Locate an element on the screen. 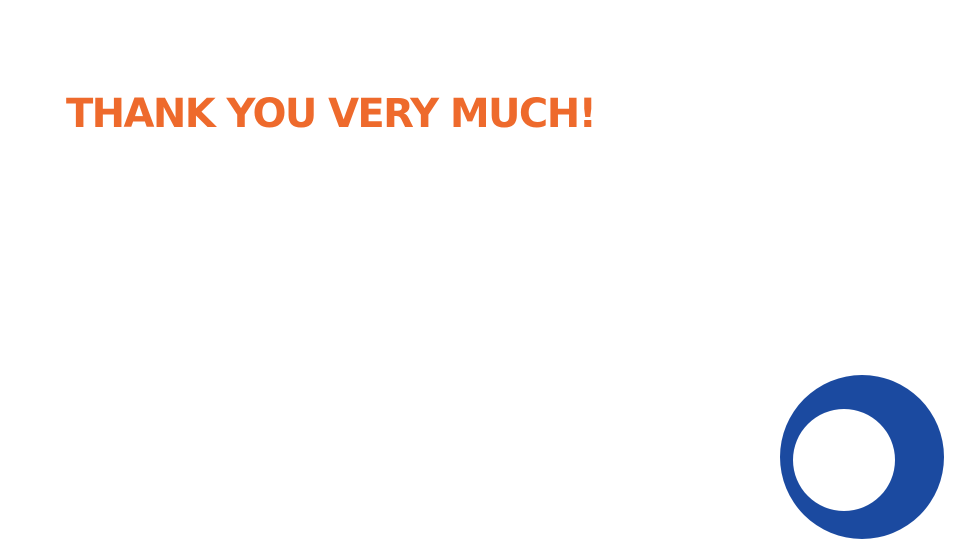 The width and height of the screenshot is (960, 540). decorative-ring is located at coordinates (862, 456).